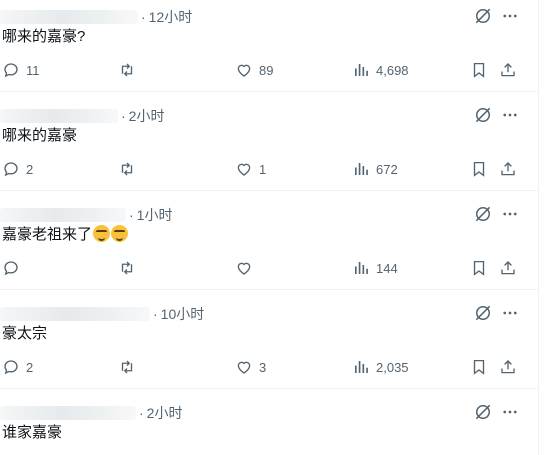 This screenshot has width=550, height=455. What do you see at coordinates (266, 70) in the screenshot?
I see `like-count: 89` at bounding box center [266, 70].